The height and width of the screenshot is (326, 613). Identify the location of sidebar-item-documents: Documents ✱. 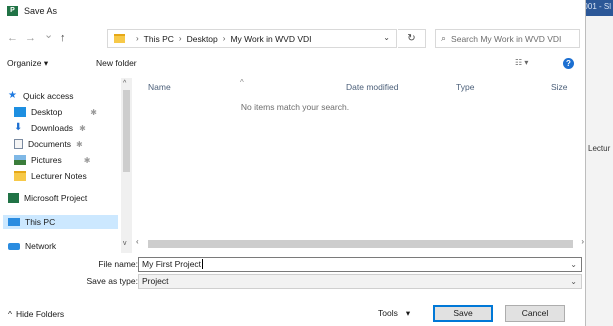
(48, 144).